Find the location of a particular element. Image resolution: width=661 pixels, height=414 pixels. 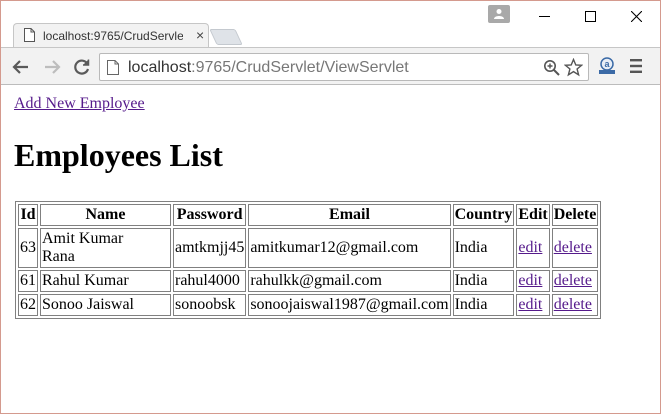

column-header-name: Name is located at coordinates (105, 215).